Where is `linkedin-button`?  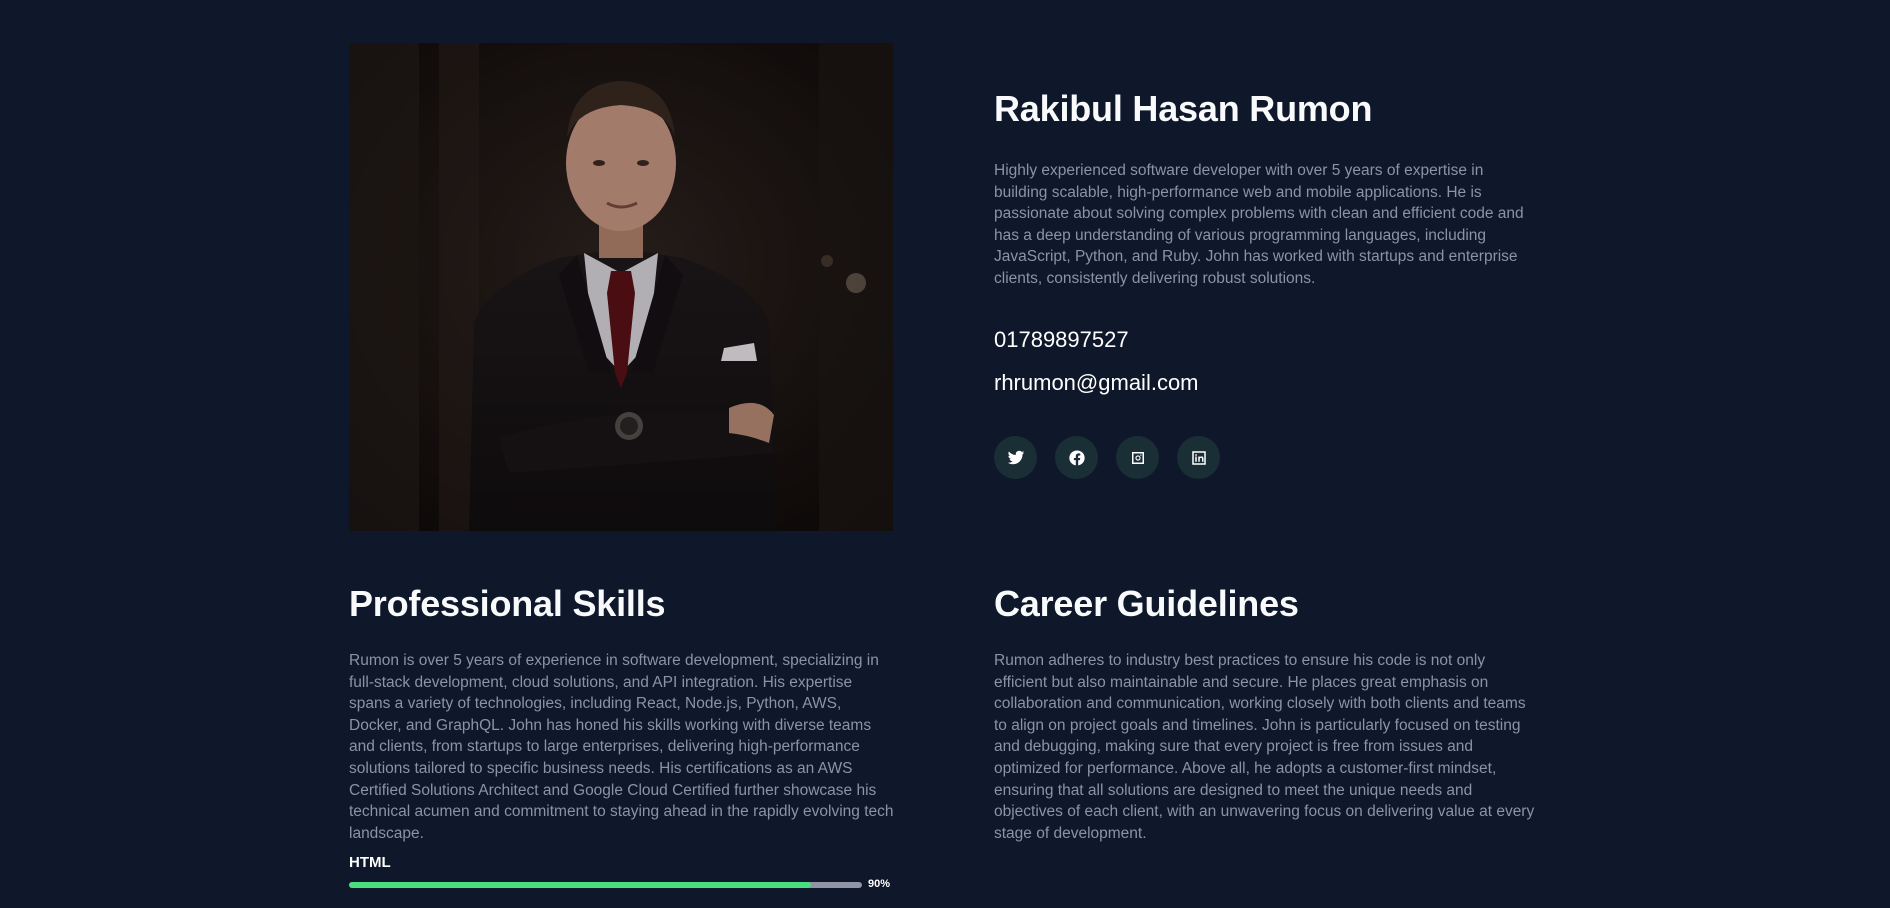 linkedin-button is located at coordinates (1198, 457).